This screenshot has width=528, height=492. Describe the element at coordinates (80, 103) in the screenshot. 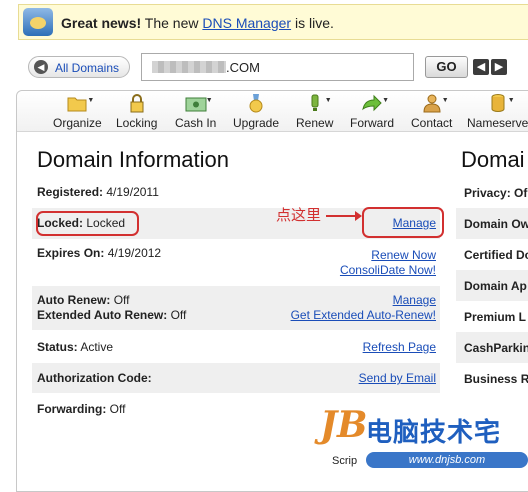

I see `folder-icon: ▼` at that location.